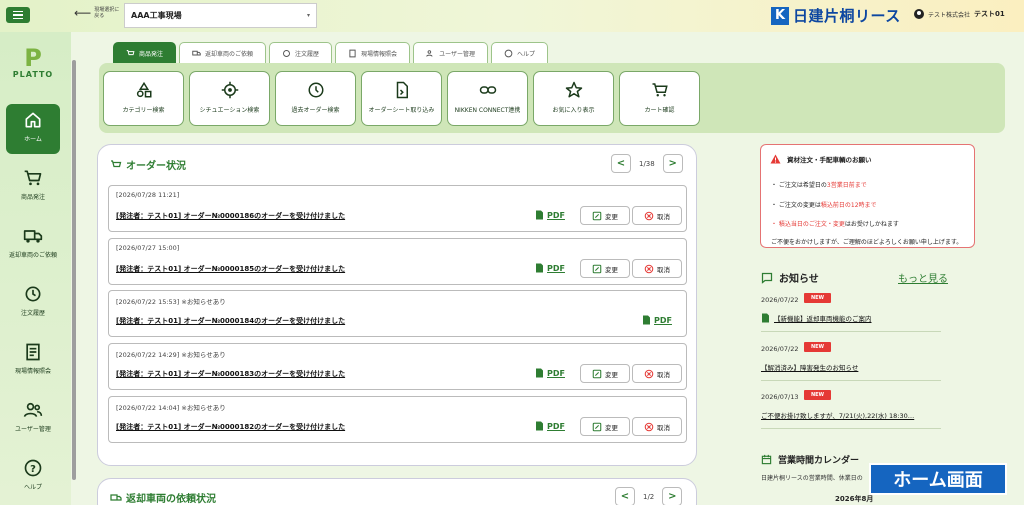  I want to click on sidebar-item-site-info: 現場情報照会, so click(33, 361).